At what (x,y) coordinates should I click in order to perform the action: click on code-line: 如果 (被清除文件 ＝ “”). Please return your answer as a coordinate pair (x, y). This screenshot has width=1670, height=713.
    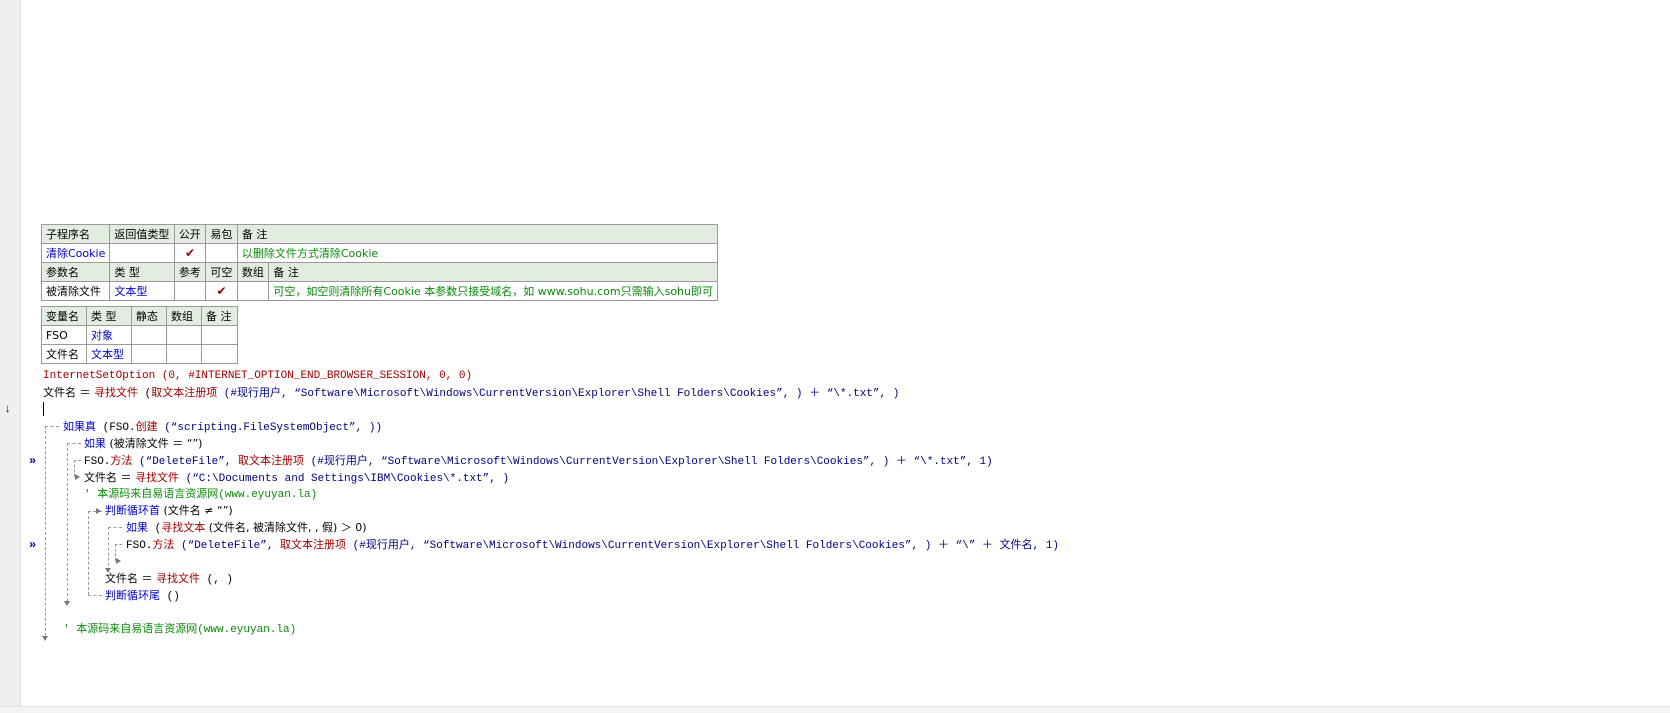
    Looking at the image, I should click on (143, 444).